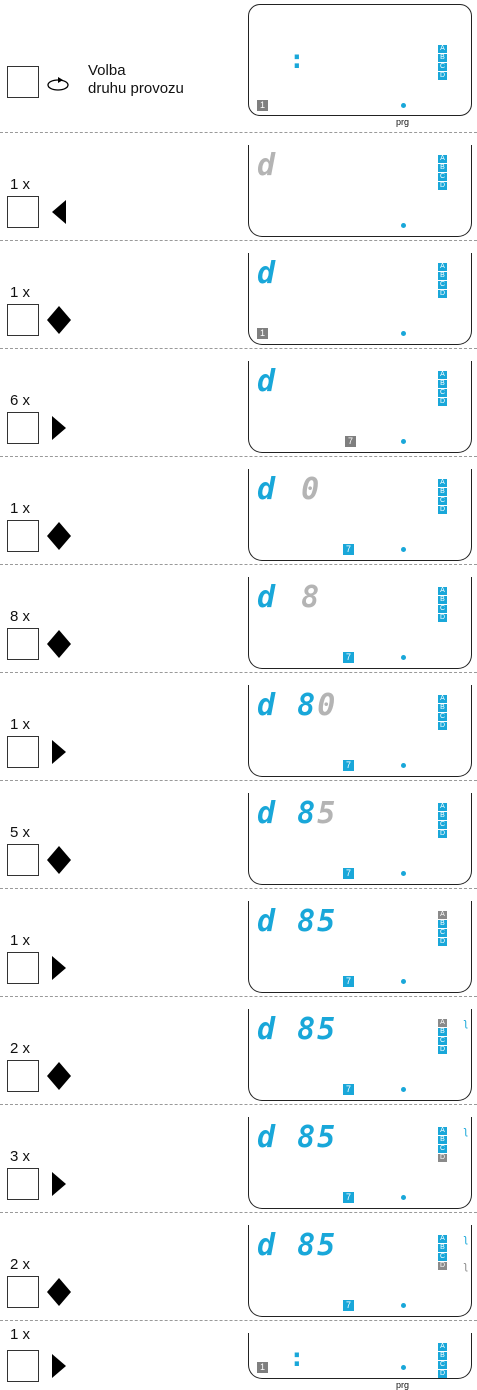 The image size is (477, 1390). I want to click on segment-line: d, so click(267, 166).